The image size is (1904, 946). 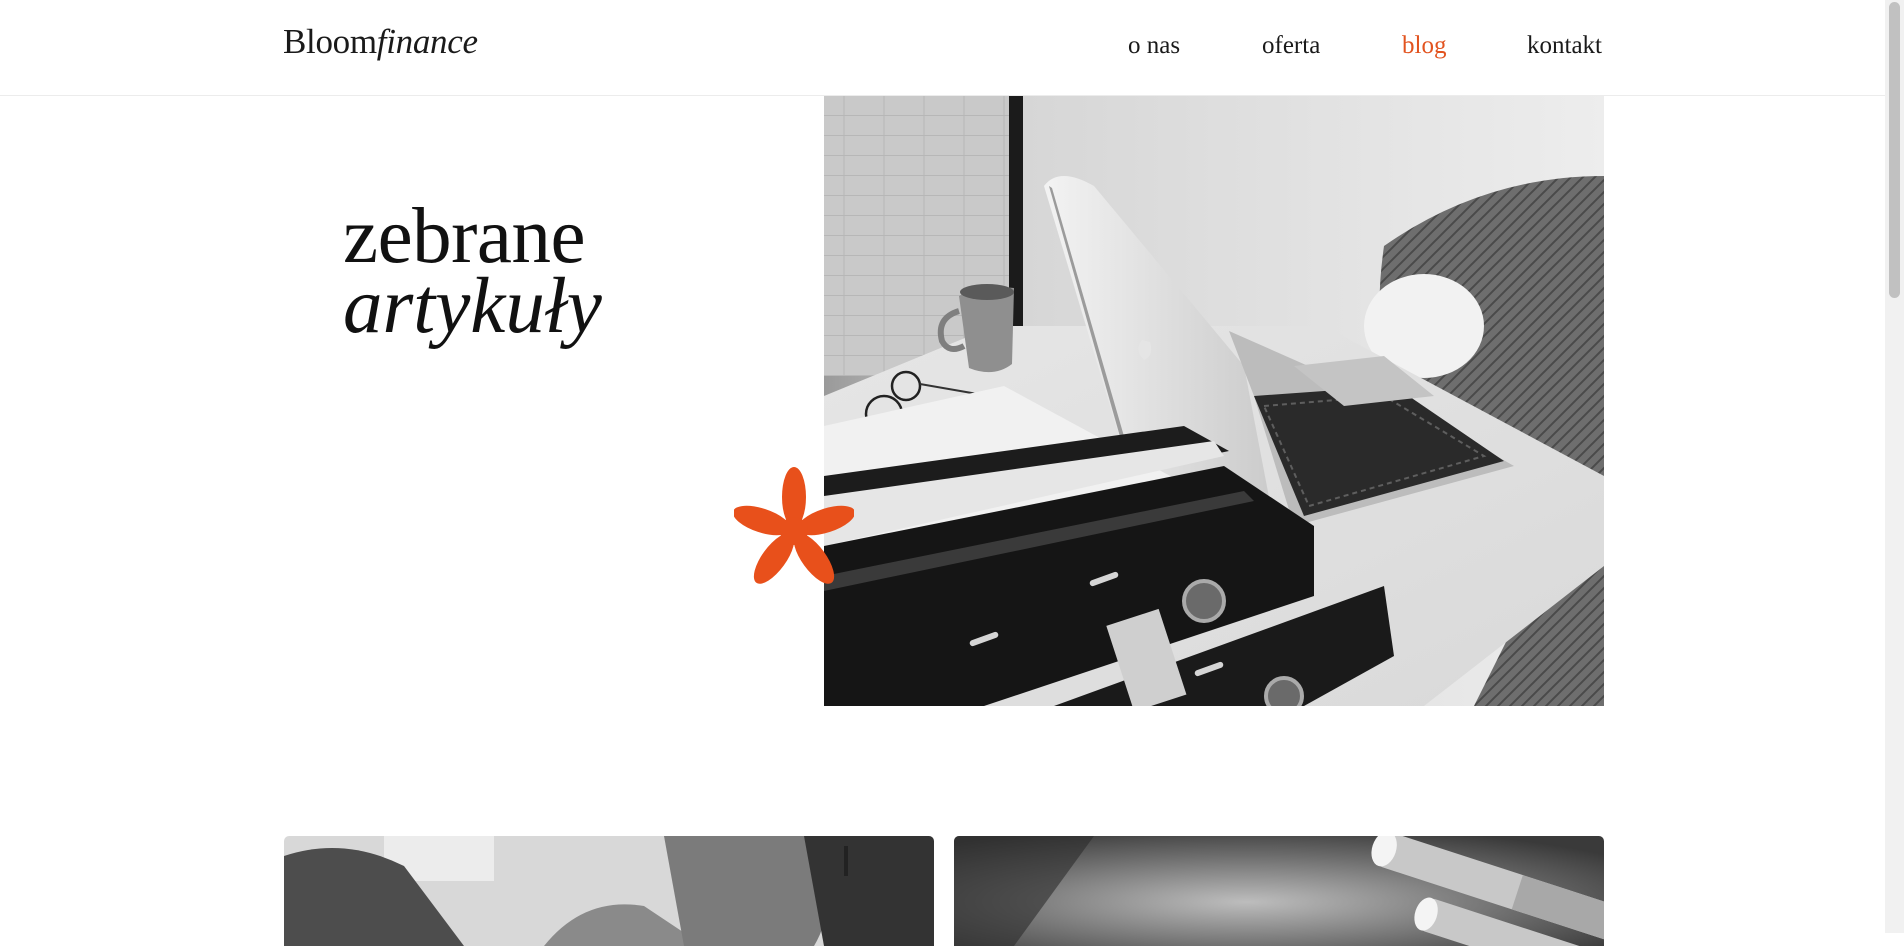 What do you see at coordinates (472, 306) in the screenshot?
I see `page-title-line-2: artykuły` at bounding box center [472, 306].